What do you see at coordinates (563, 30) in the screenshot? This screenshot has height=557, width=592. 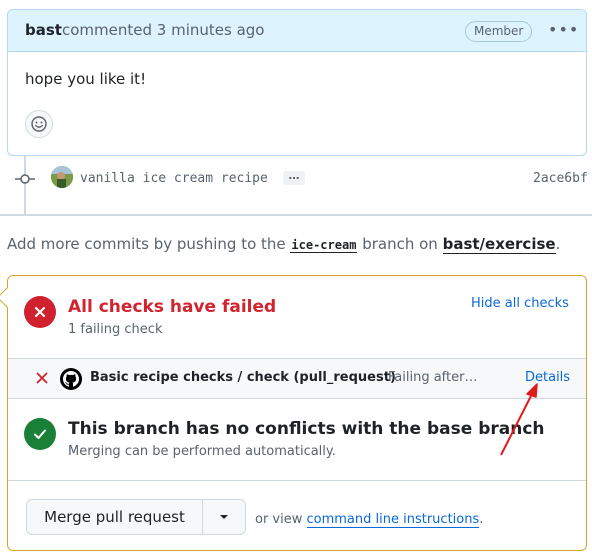 I see `comment-options-icon: •••` at bounding box center [563, 30].